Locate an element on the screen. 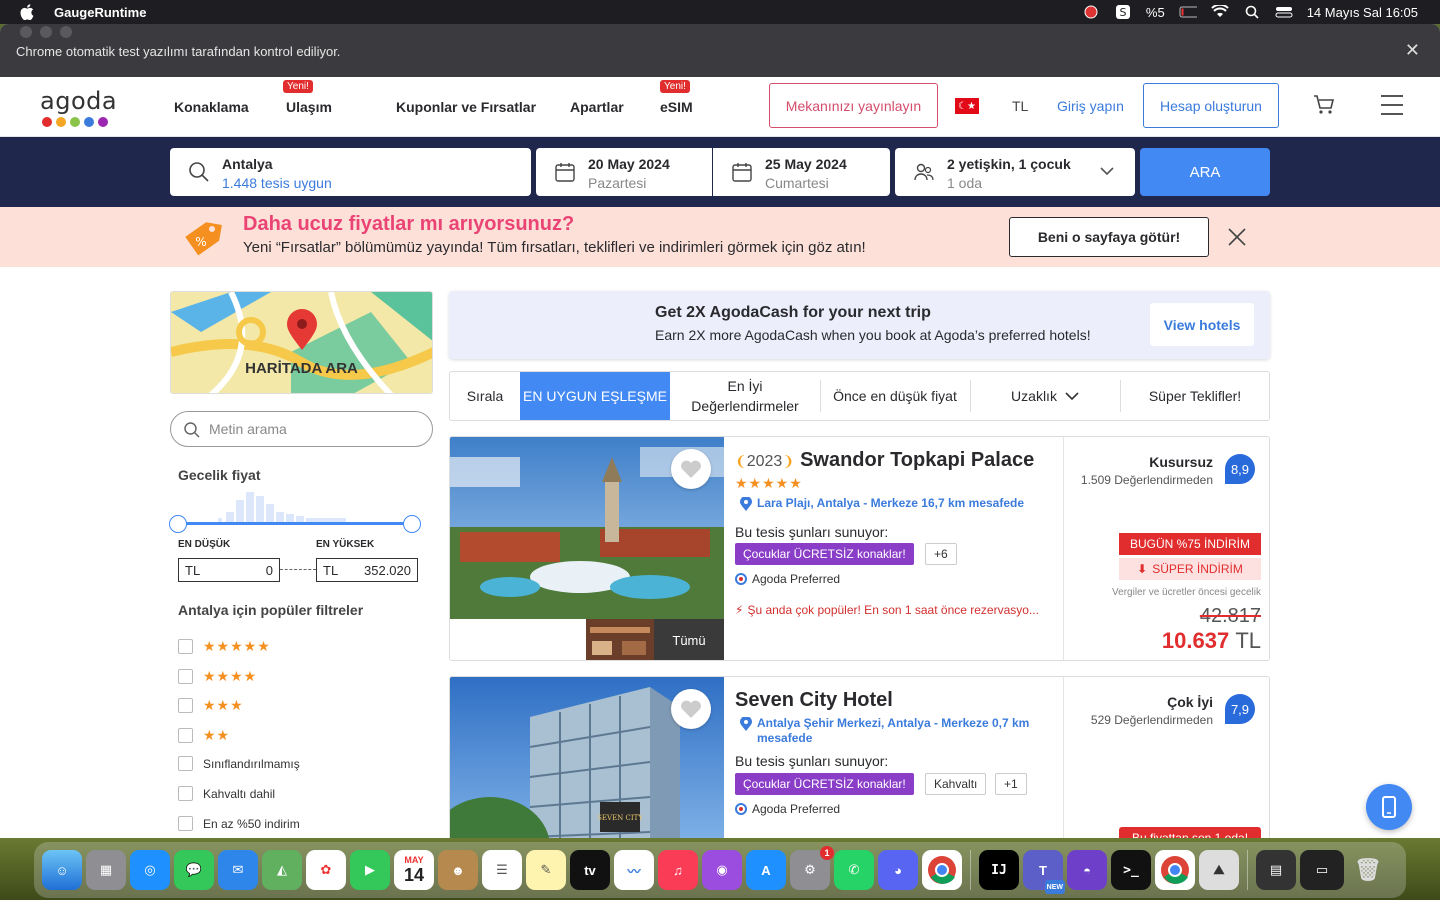  maps-icon: ◭ is located at coordinates (282, 870).